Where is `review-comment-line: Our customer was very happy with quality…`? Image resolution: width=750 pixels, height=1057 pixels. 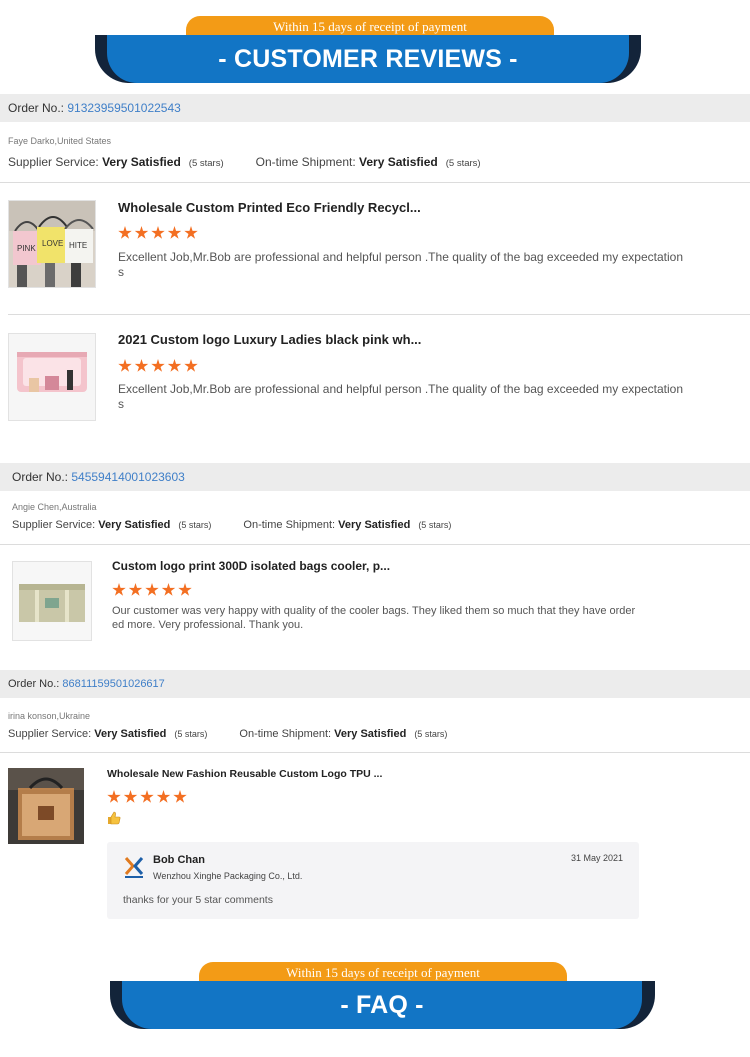 review-comment-line: Our customer was very happy with quality… is located at coordinates (374, 611).